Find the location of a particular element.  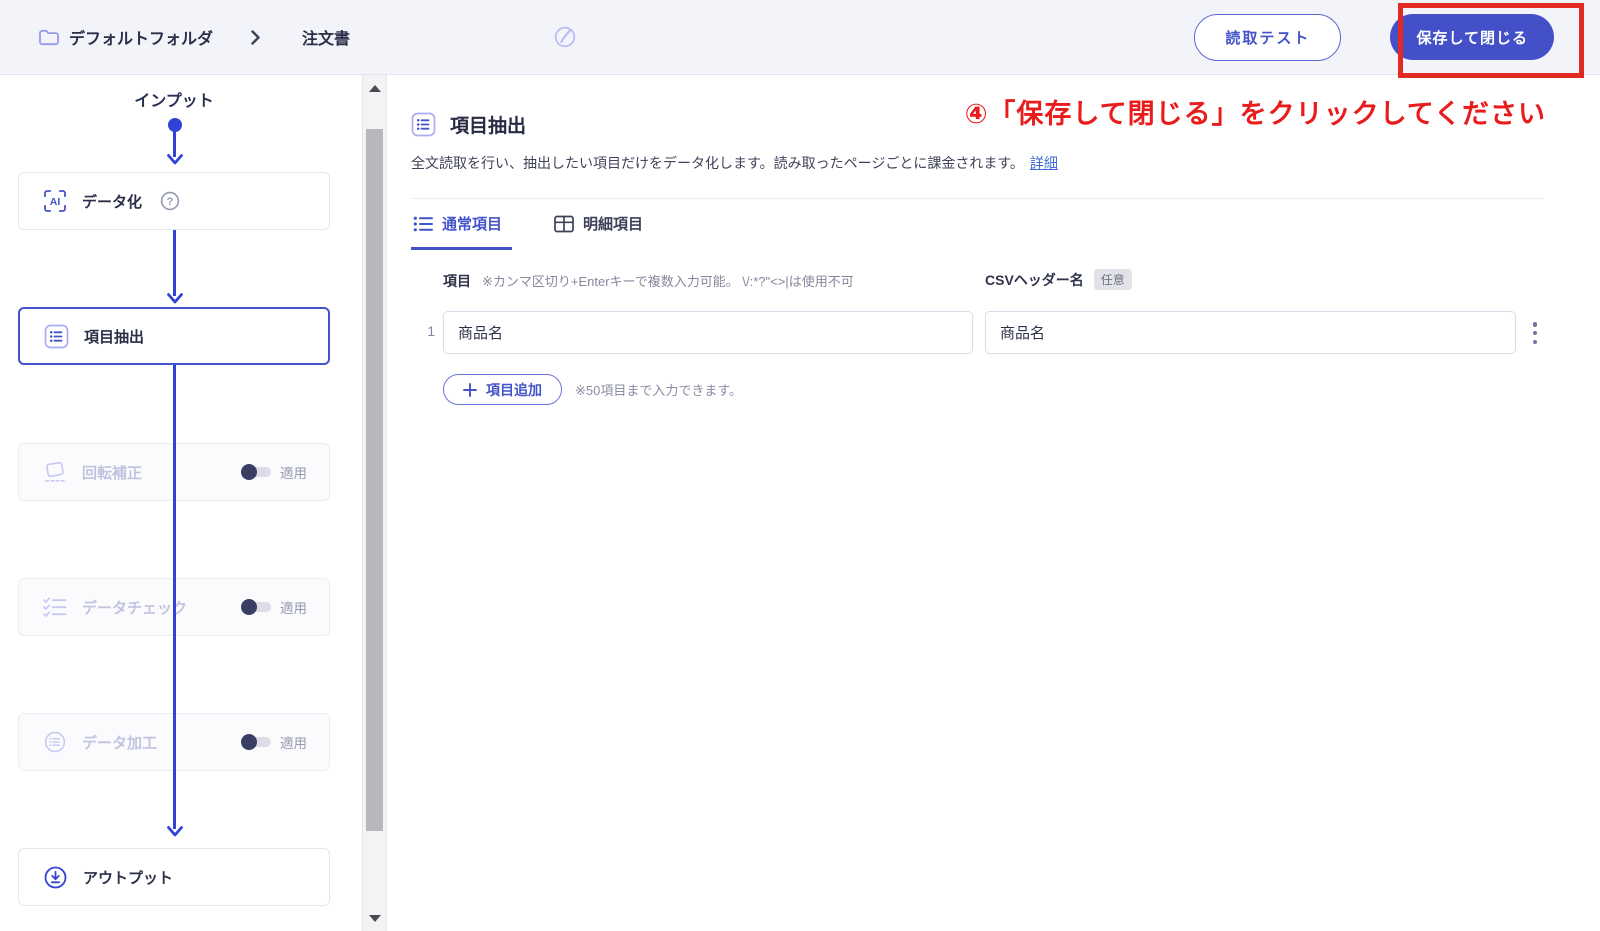

scroll-up-icon is located at coordinates (374, 88).